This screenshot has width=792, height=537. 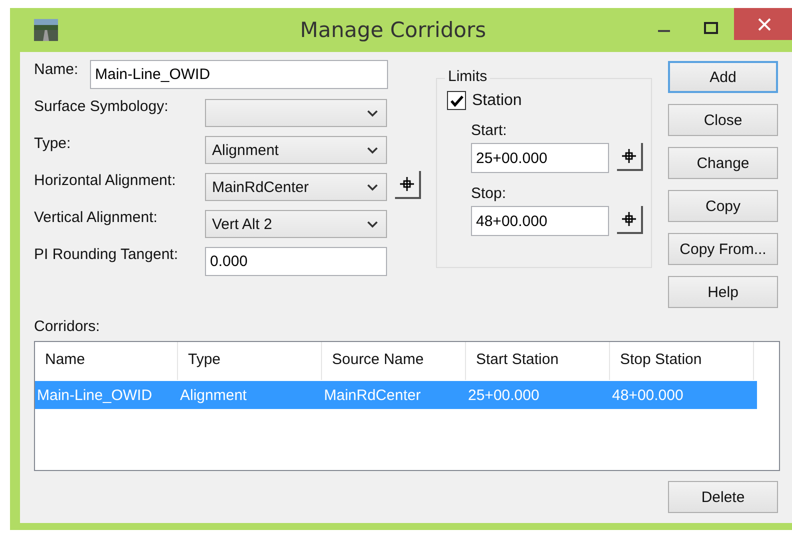 I want to click on close-button, so click(x=763, y=24).